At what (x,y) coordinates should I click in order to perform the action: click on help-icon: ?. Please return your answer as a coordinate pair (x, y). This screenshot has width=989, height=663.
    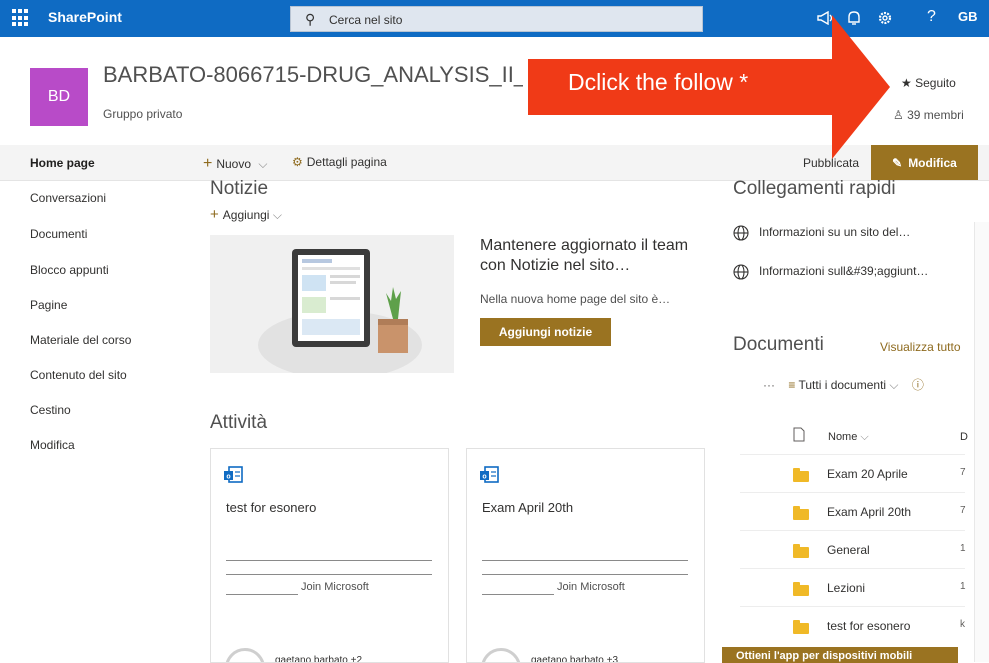
    Looking at the image, I should click on (931, 17).